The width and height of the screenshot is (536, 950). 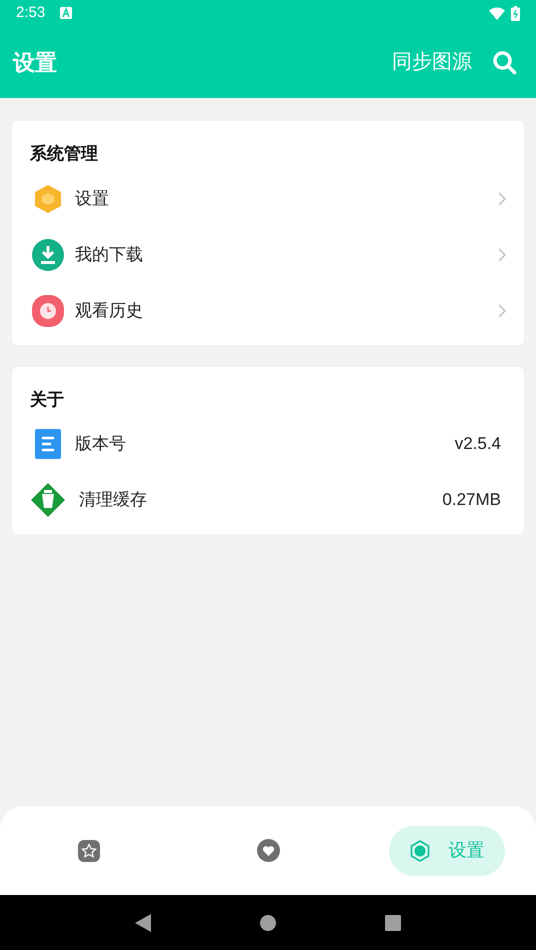 What do you see at coordinates (31, 12) in the screenshot?
I see `status-time: 2:53` at bounding box center [31, 12].